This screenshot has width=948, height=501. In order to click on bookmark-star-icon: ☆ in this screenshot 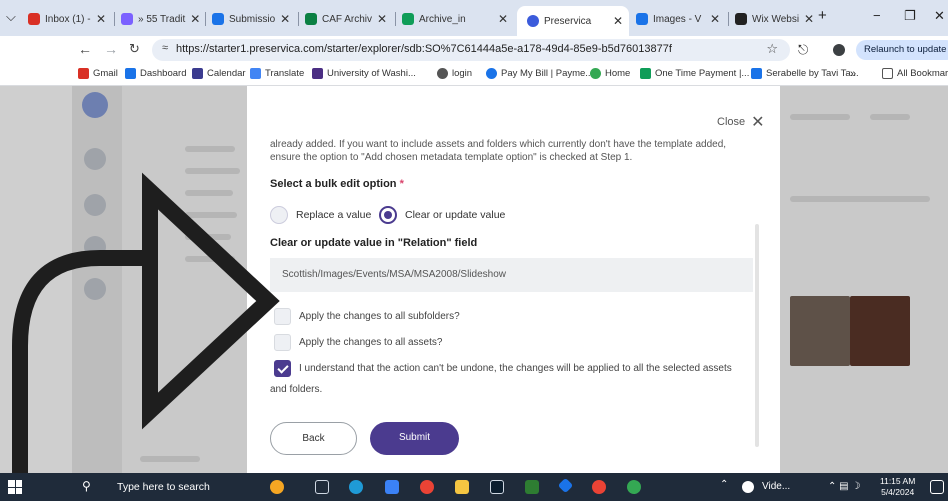, I will do `click(772, 49)`.